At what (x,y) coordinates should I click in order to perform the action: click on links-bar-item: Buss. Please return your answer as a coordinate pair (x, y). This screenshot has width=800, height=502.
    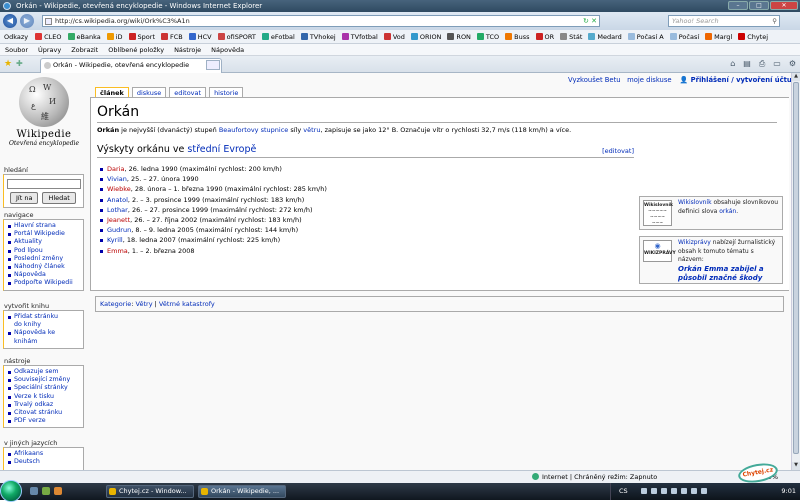
    Looking at the image, I should click on (517, 37).